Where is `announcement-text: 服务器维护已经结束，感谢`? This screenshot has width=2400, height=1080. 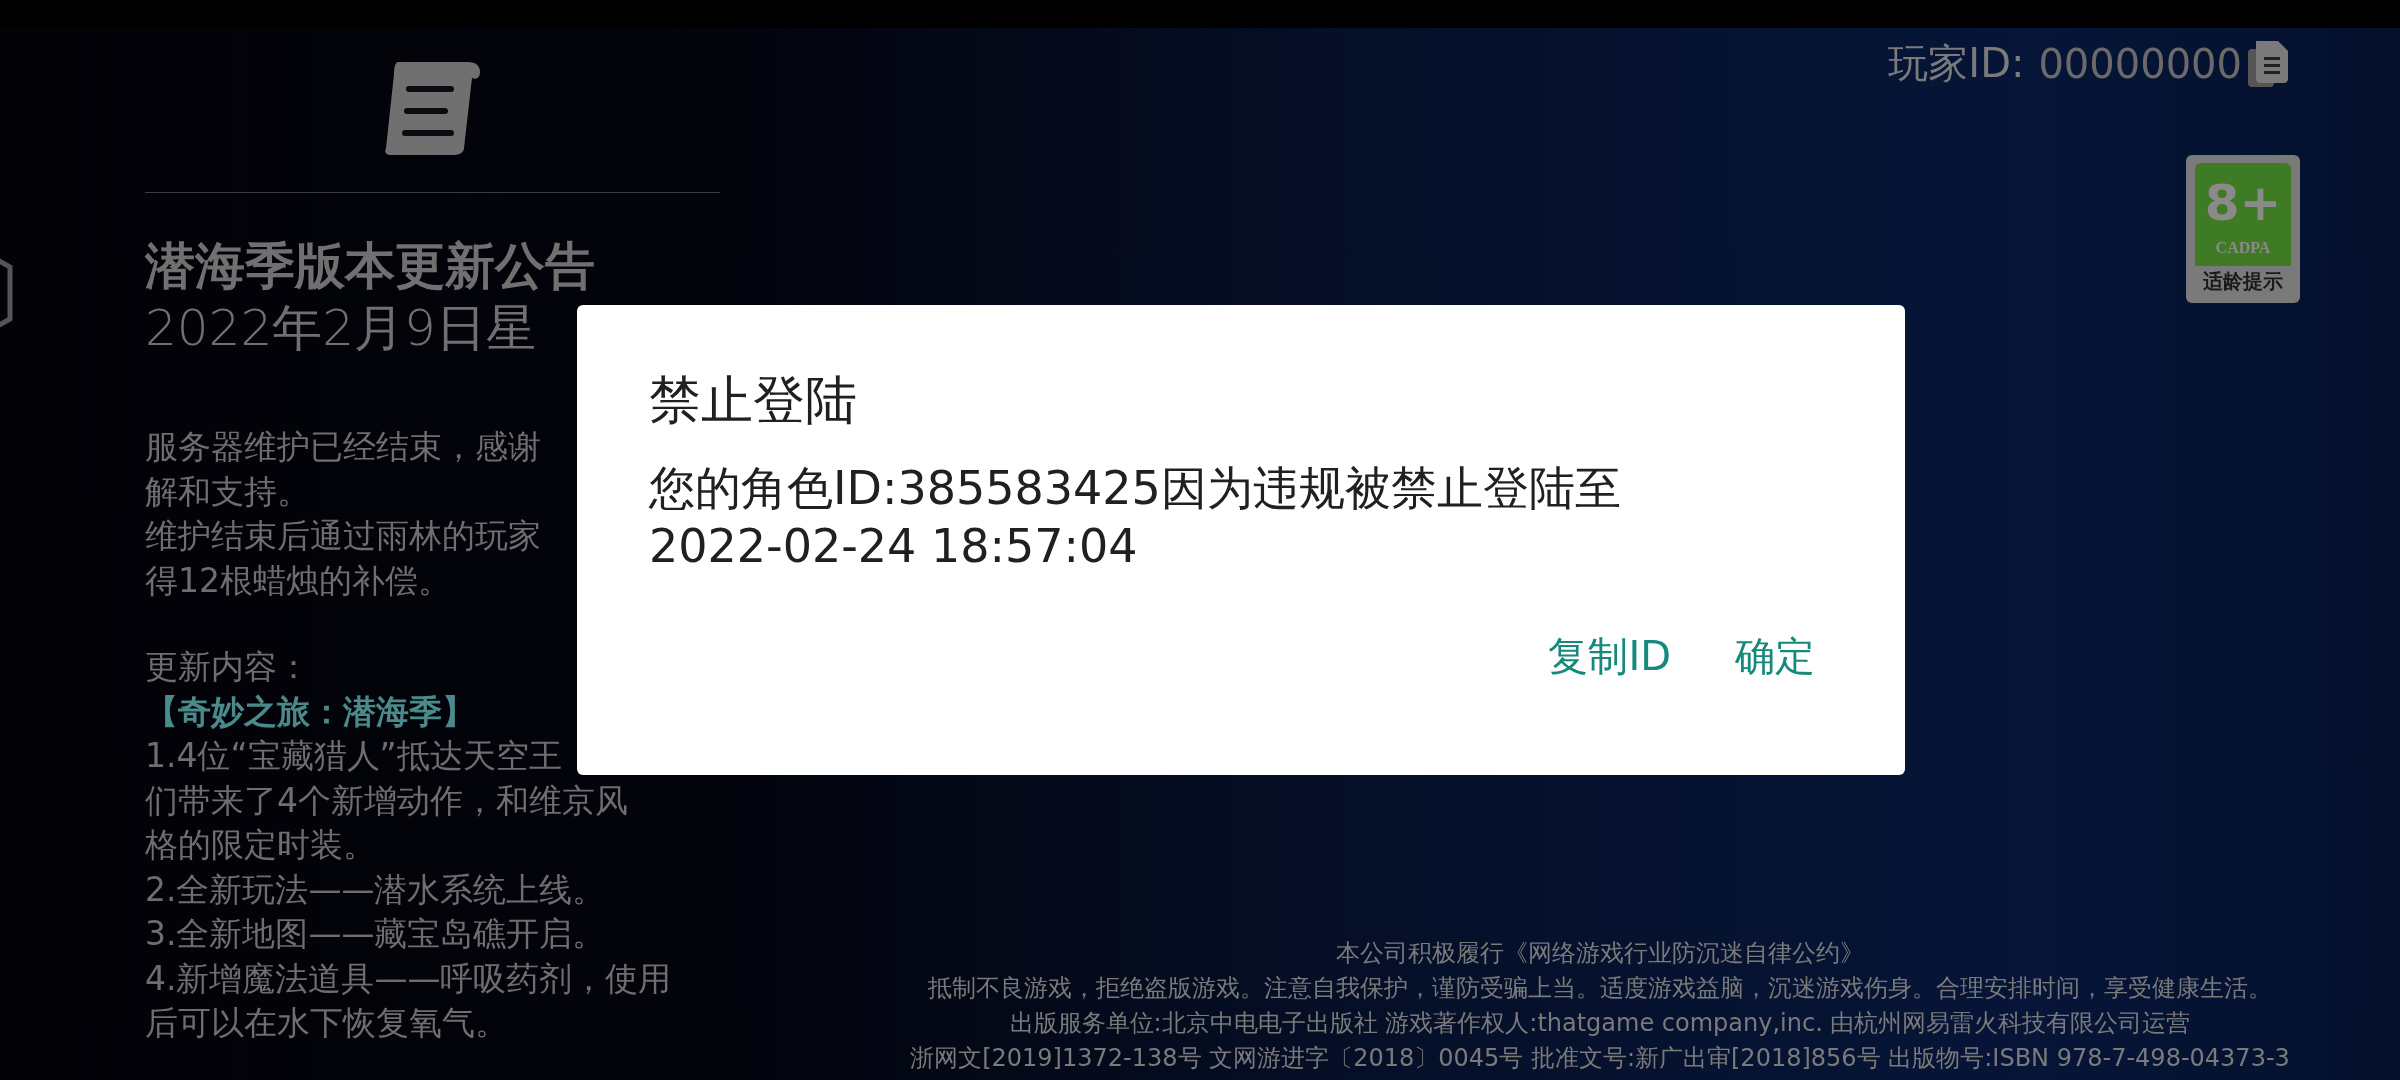 announcement-text: 服务器维护已经结束，感谢 is located at coordinates (343, 447).